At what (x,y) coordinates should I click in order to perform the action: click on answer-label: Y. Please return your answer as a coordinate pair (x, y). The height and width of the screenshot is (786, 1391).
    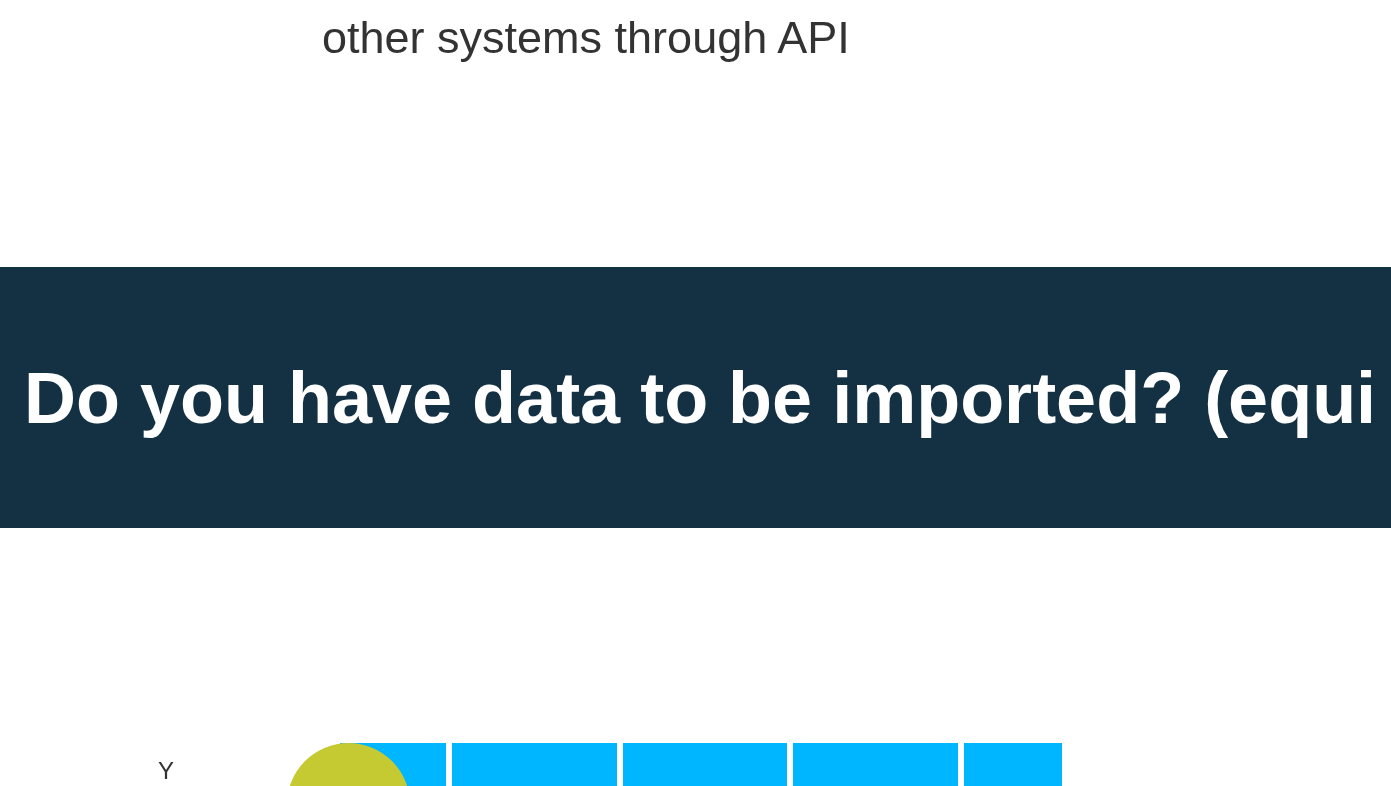
    Looking at the image, I should click on (166, 771).